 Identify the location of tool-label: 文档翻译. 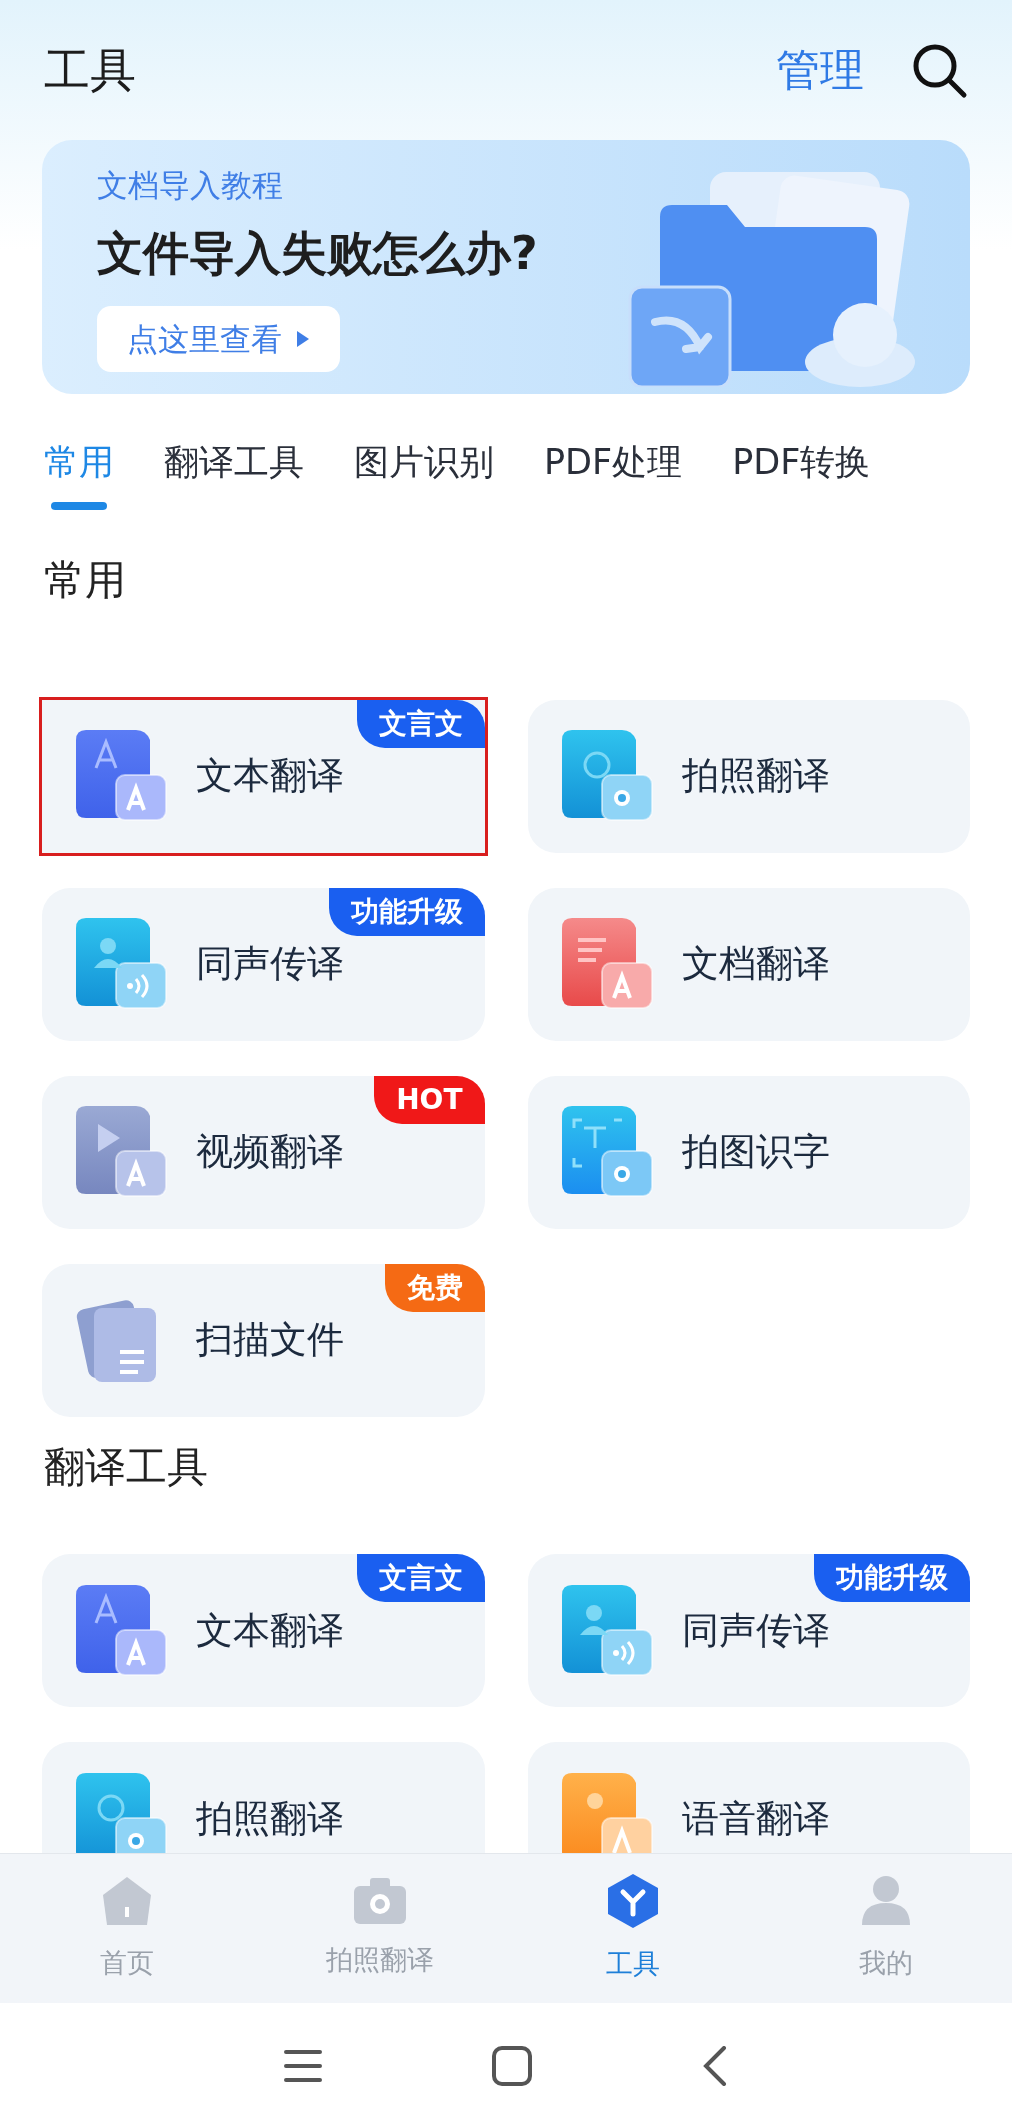
(755, 964).